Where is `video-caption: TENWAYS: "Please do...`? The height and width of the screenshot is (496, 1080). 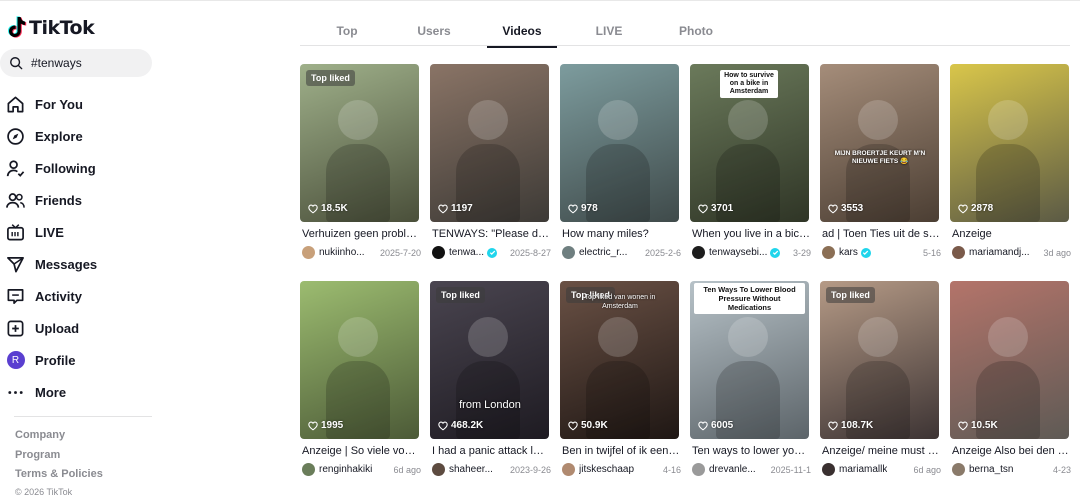
video-caption: TENWAYS: "Please do... is located at coordinates (491, 234).